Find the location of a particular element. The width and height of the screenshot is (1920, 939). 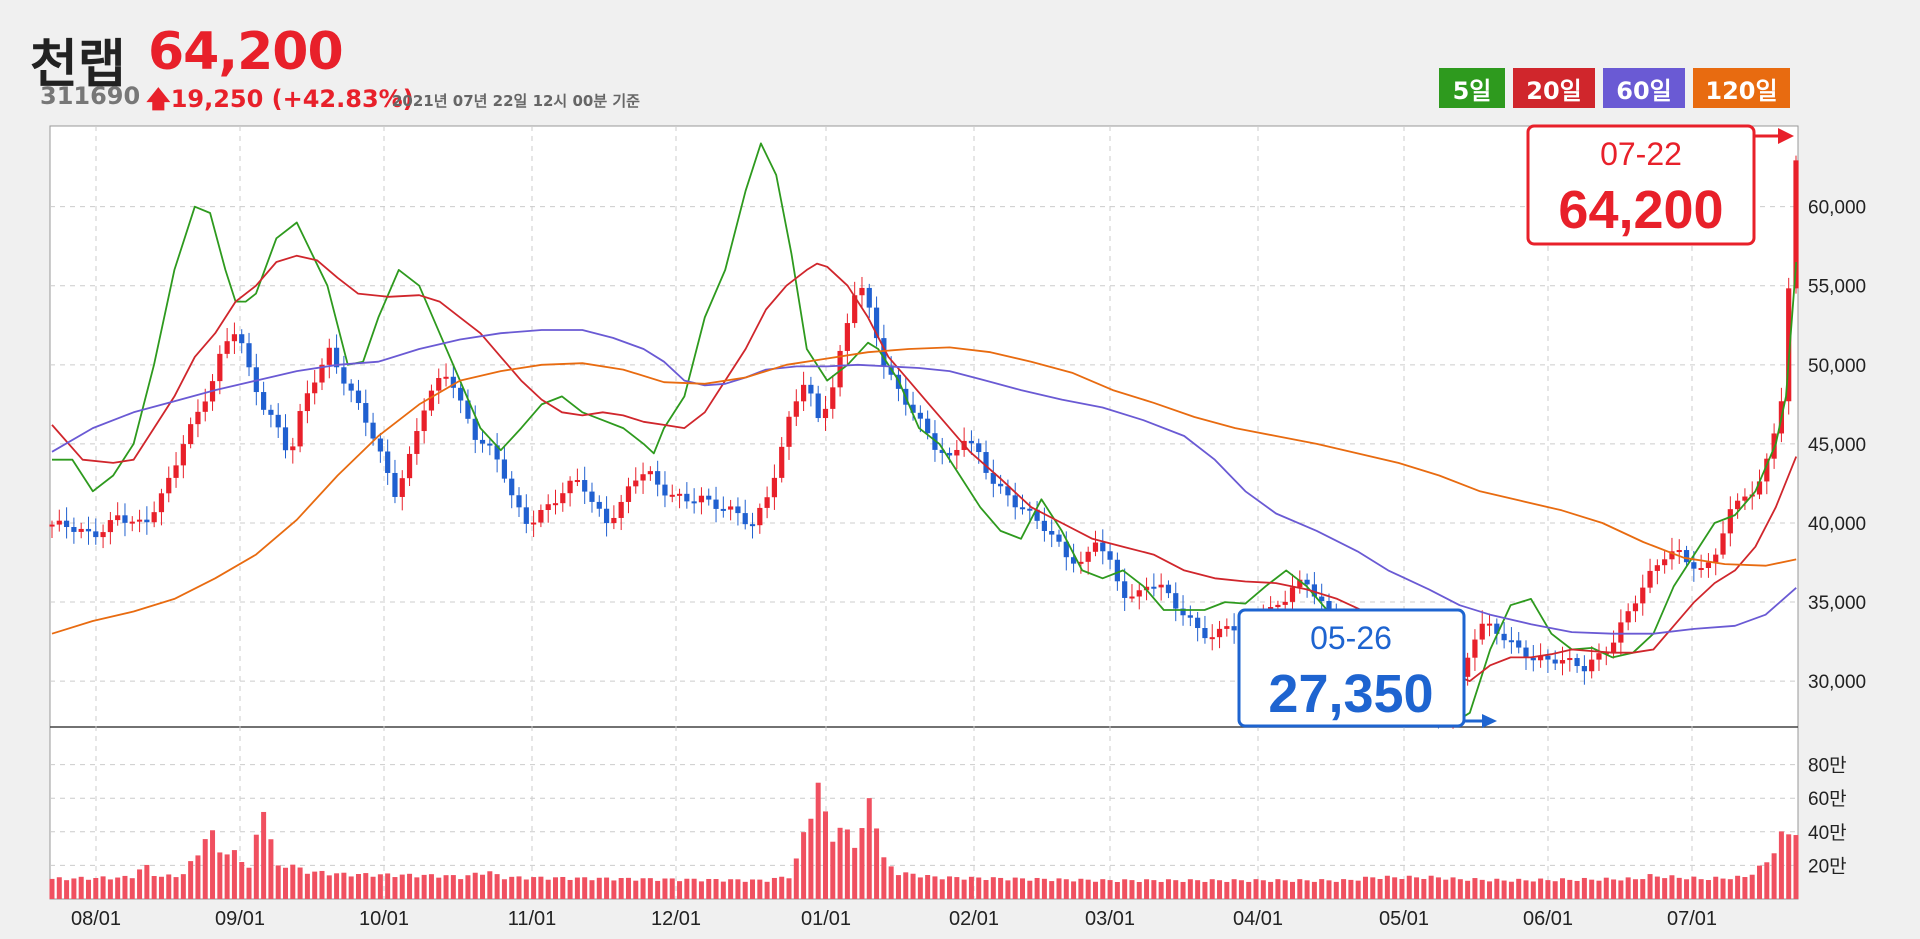

price-change: 🡅19,250 (+42.83%) is located at coordinates (280, 102).